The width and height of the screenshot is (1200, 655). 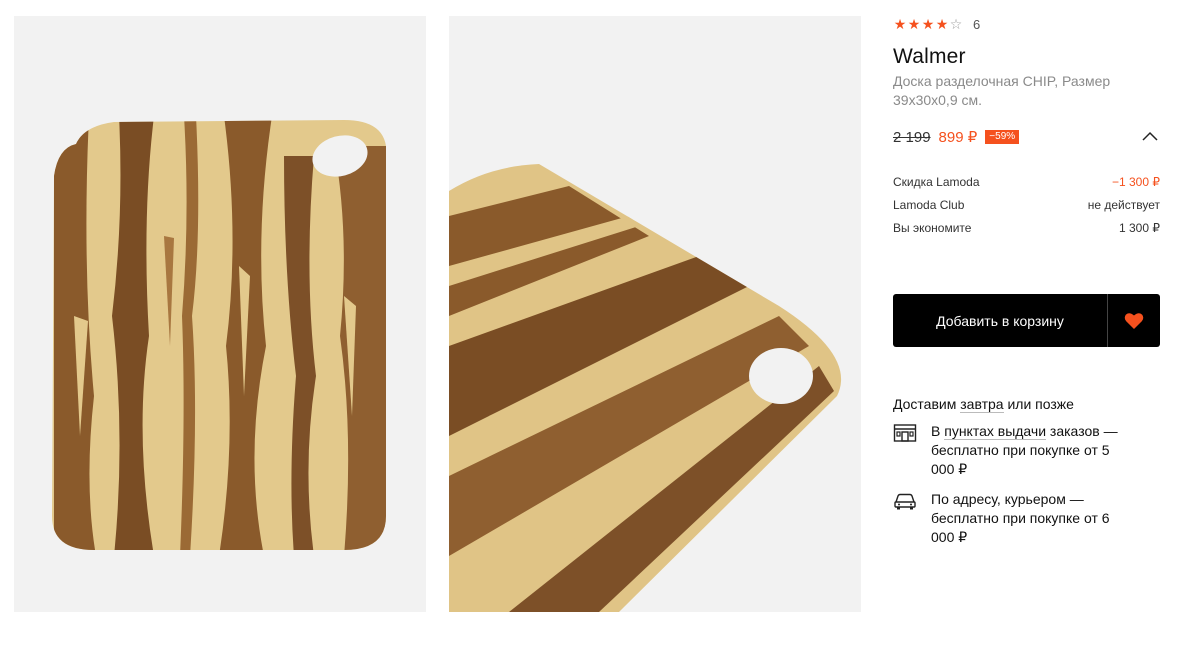 What do you see at coordinates (905, 501) in the screenshot?
I see `courier-car-icon` at bounding box center [905, 501].